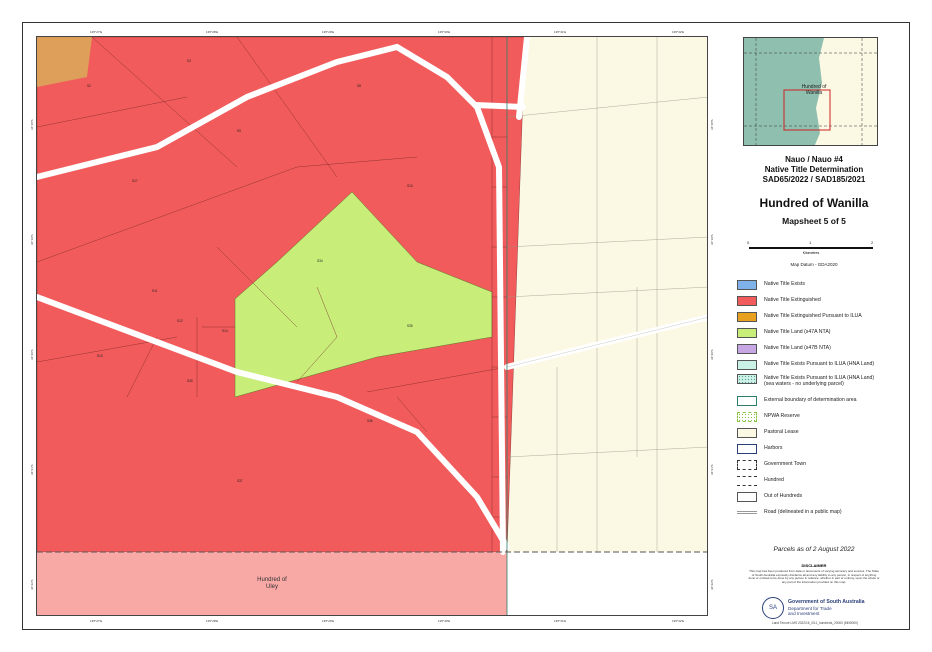 The image size is (932, 652). I want to click on legend-label: Hundred, so click(774, 480).